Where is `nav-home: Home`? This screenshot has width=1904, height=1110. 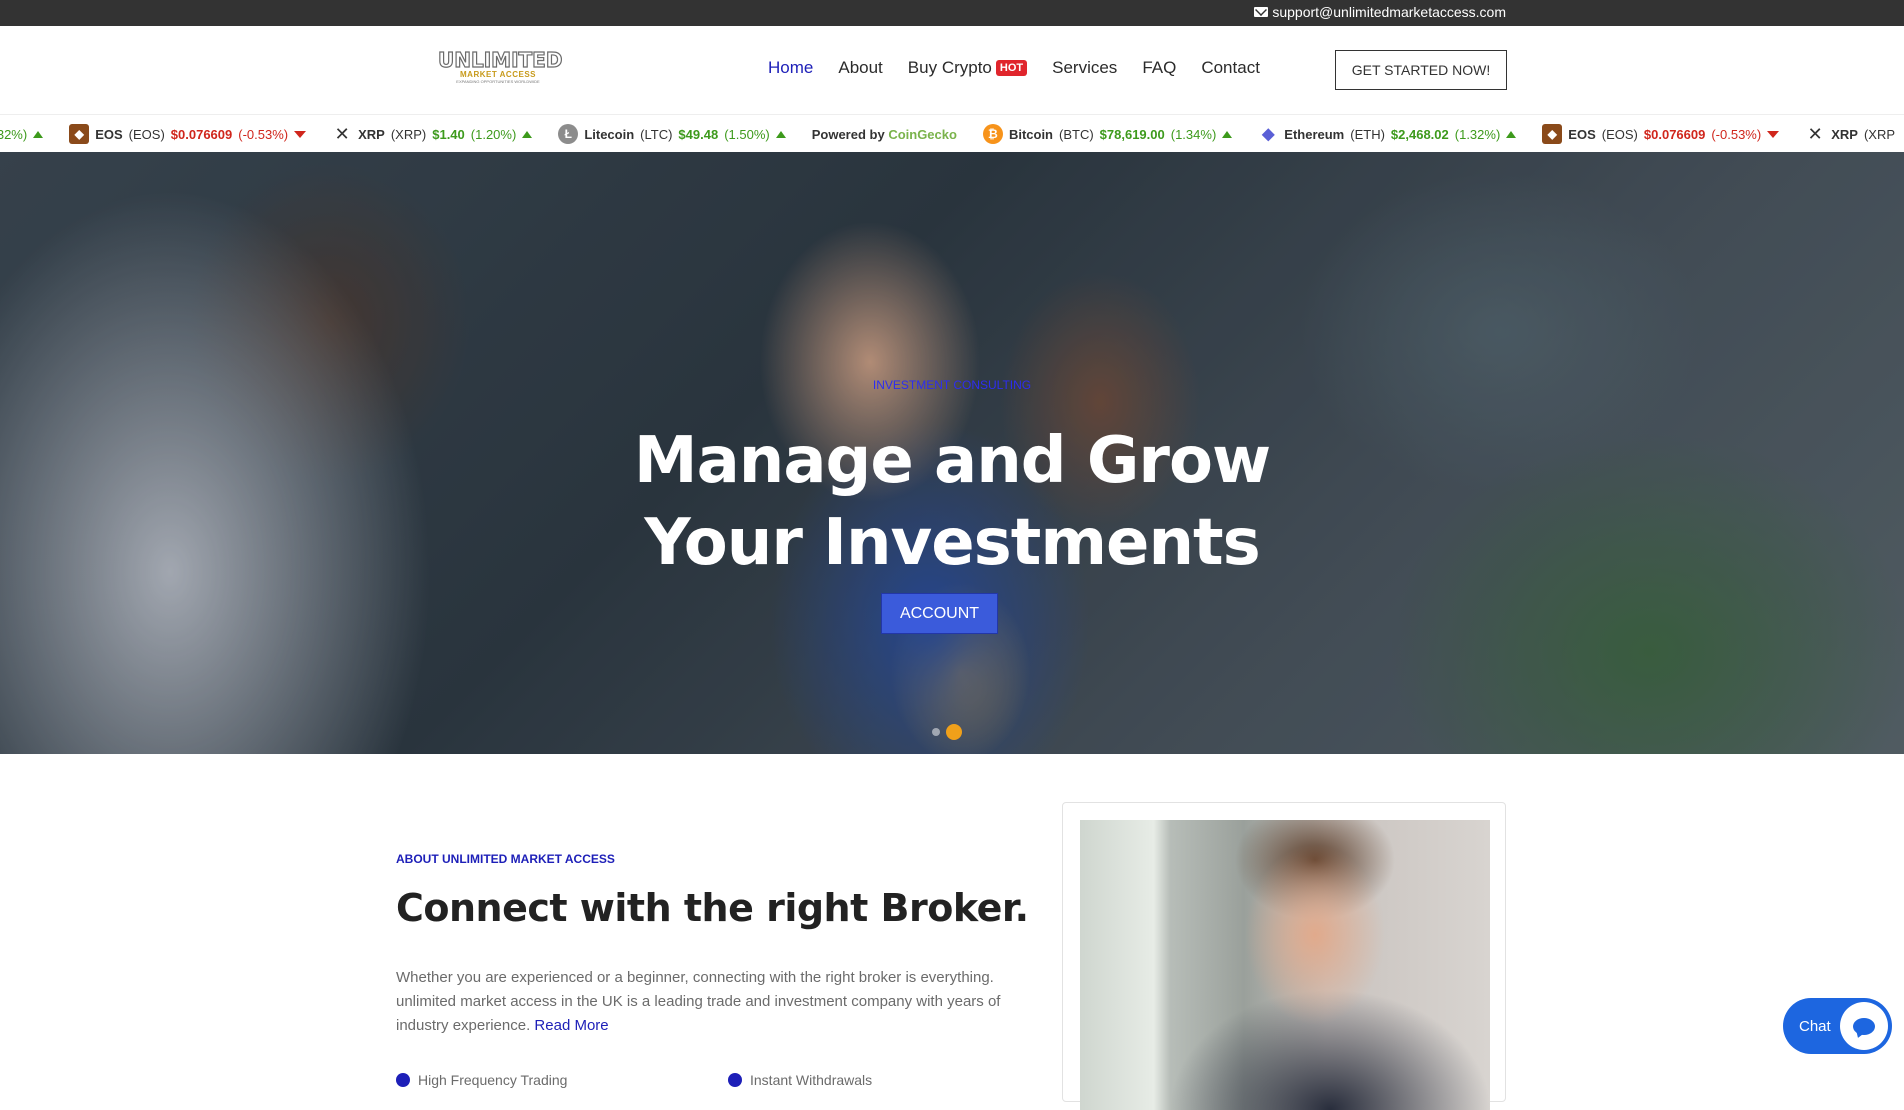
nav-home: Home is located at coordinates (790, 68).